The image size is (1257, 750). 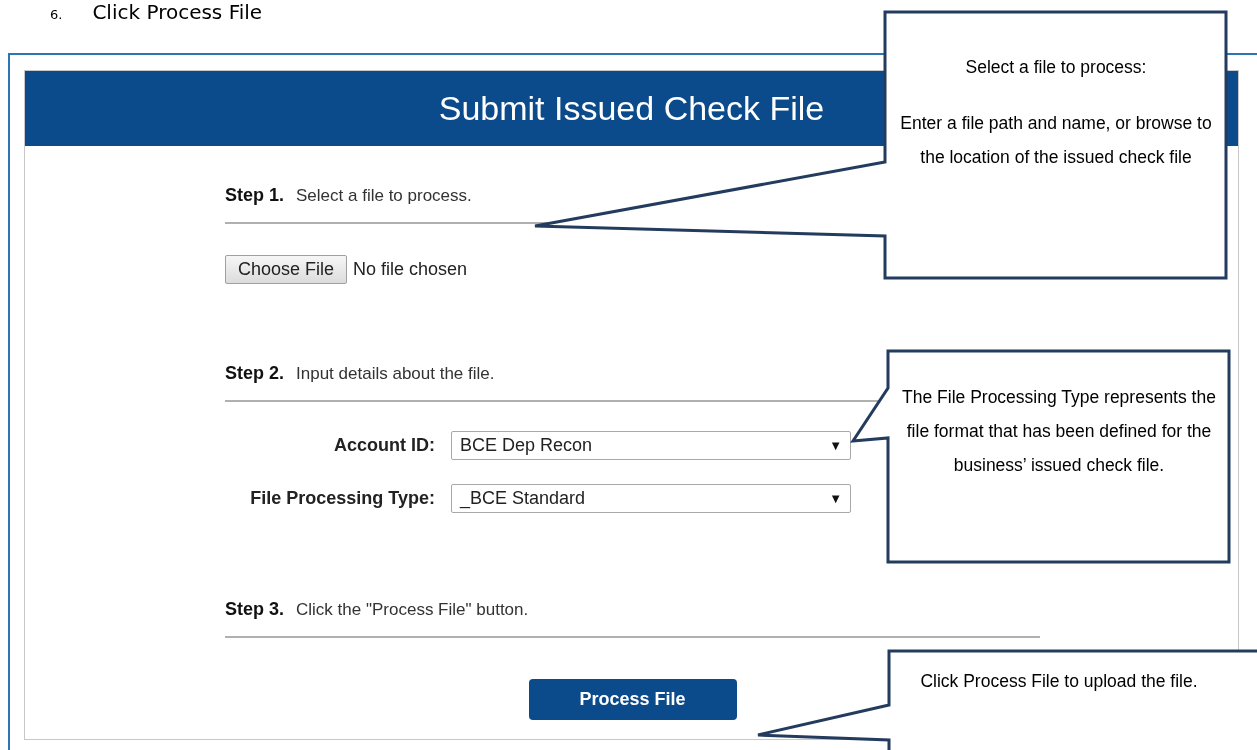 What do you see at coordinates (651, 498) in the screenshot?
I see `dropdown: _BCE Standard ▼` at bounding box center [651, 498].